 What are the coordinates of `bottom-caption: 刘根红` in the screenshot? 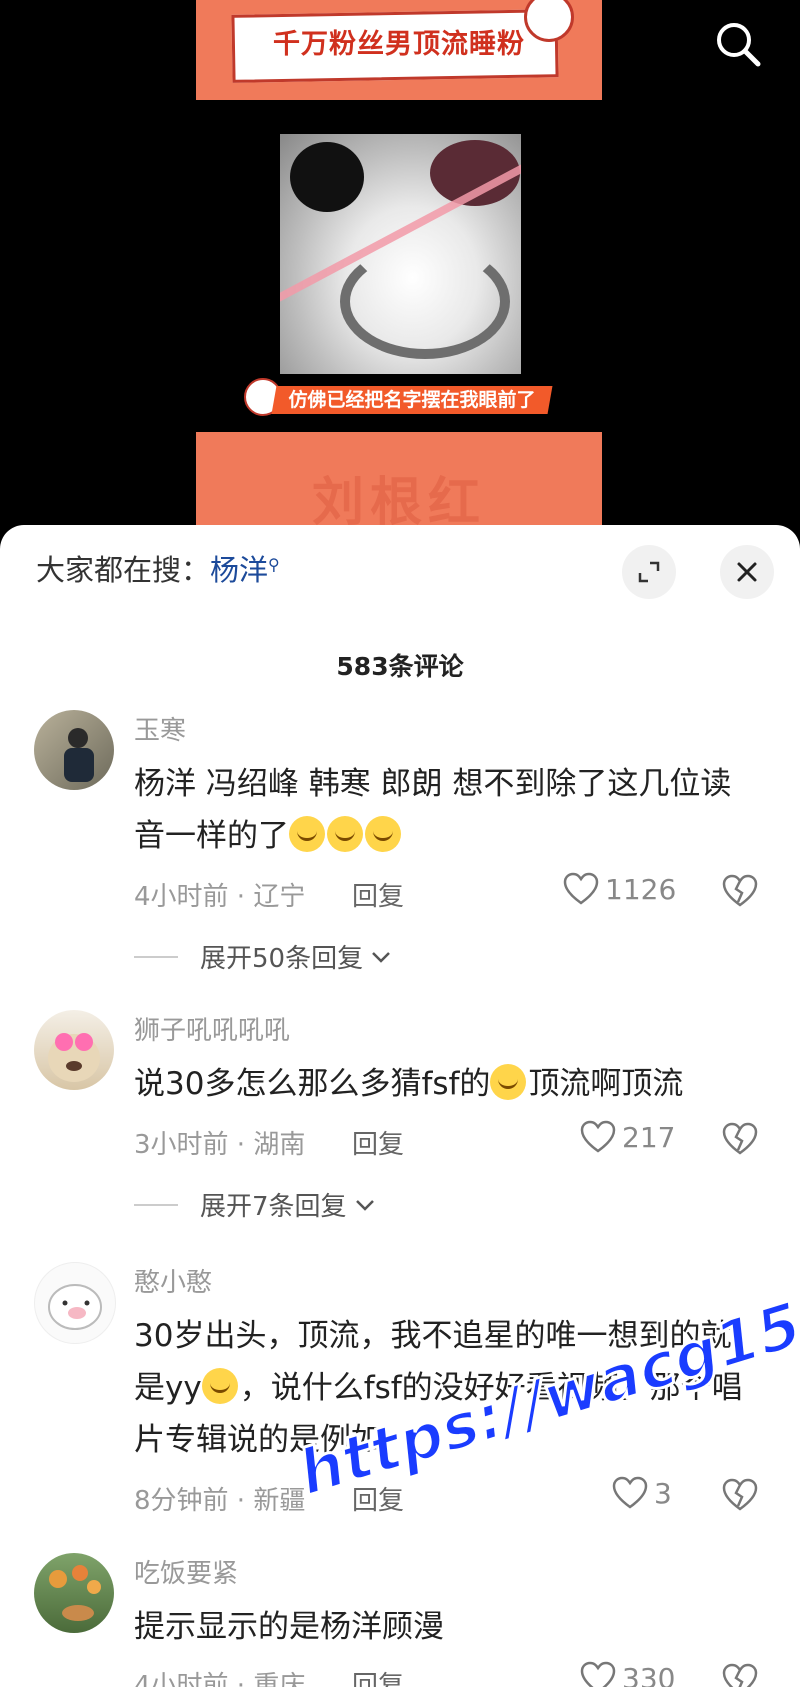 It's located at (398, 503).